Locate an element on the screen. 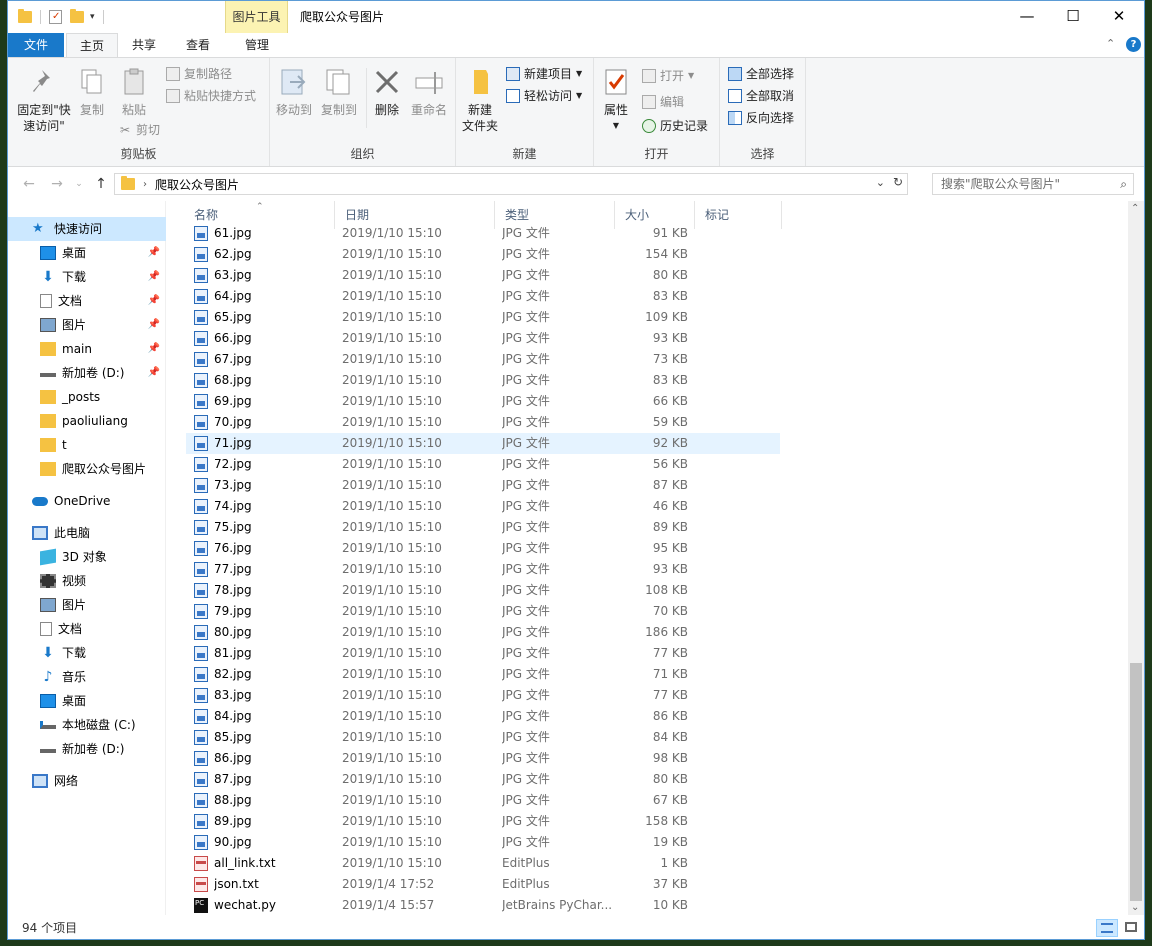 The width and height of the screenshot is (1152, 946). paste-button: 粘贴 is located at coordinates (134, 92).